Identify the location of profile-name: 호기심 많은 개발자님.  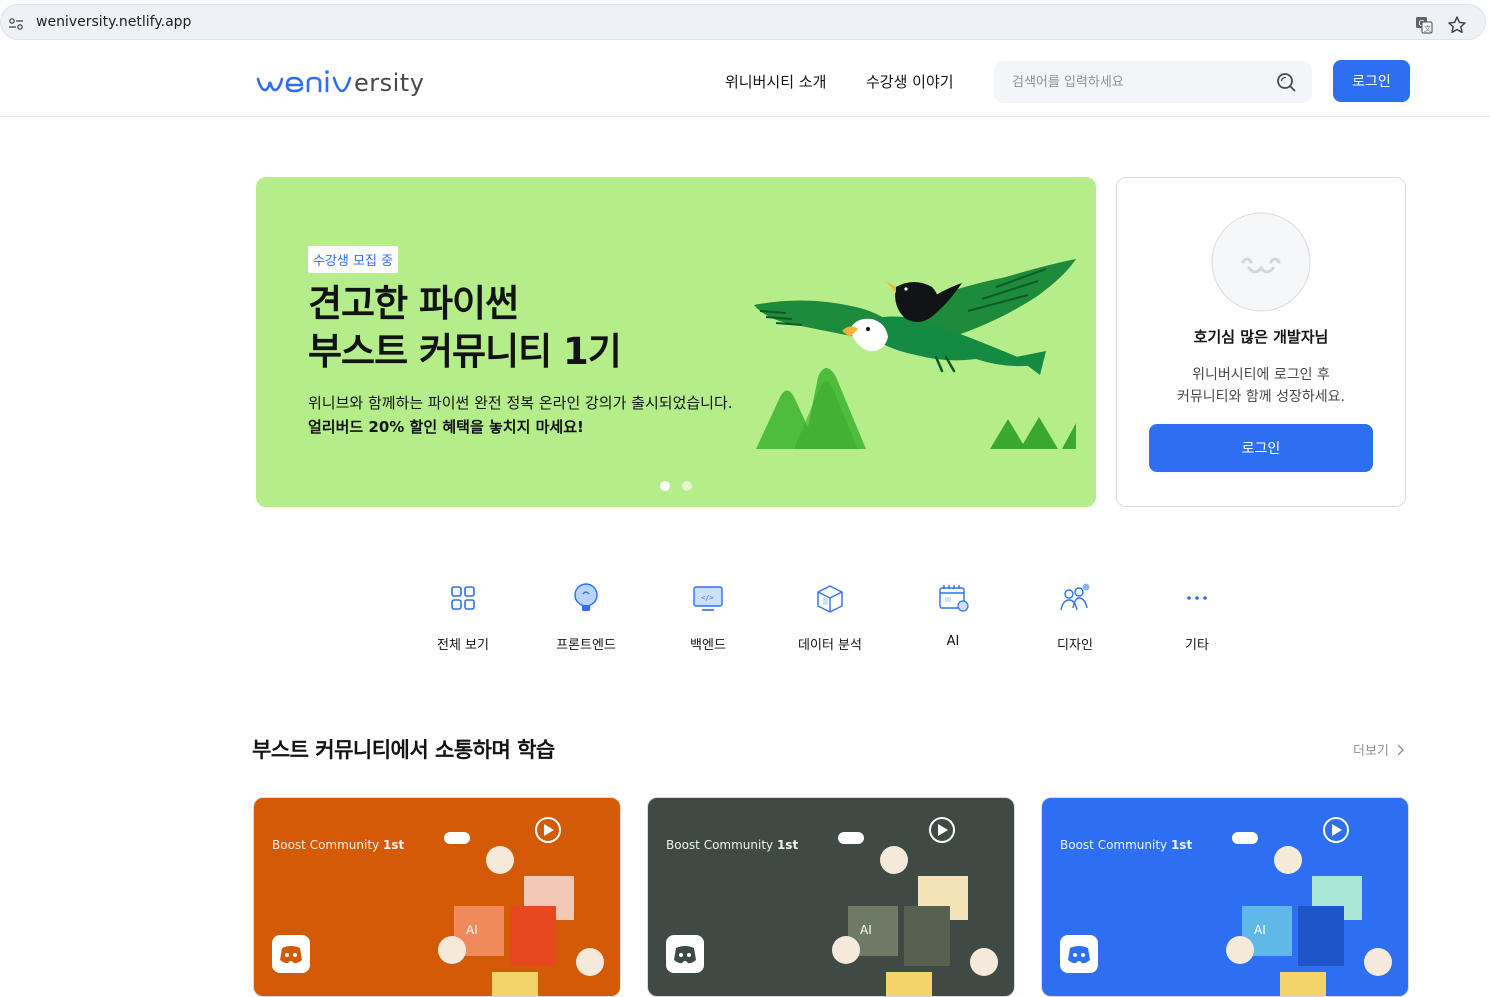
(1261, 337).